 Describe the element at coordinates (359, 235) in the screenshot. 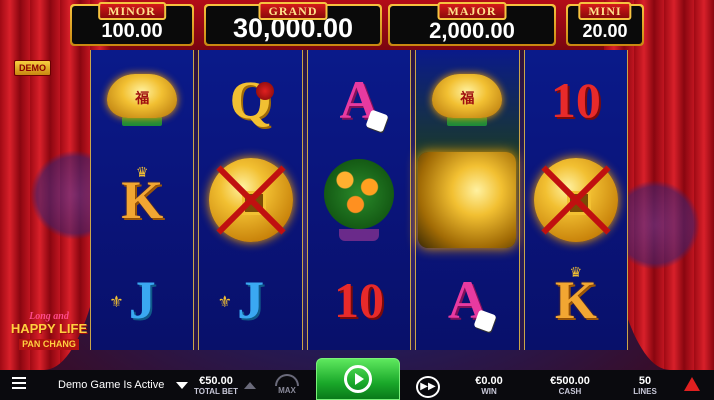

I see `pot-icon` at that location.